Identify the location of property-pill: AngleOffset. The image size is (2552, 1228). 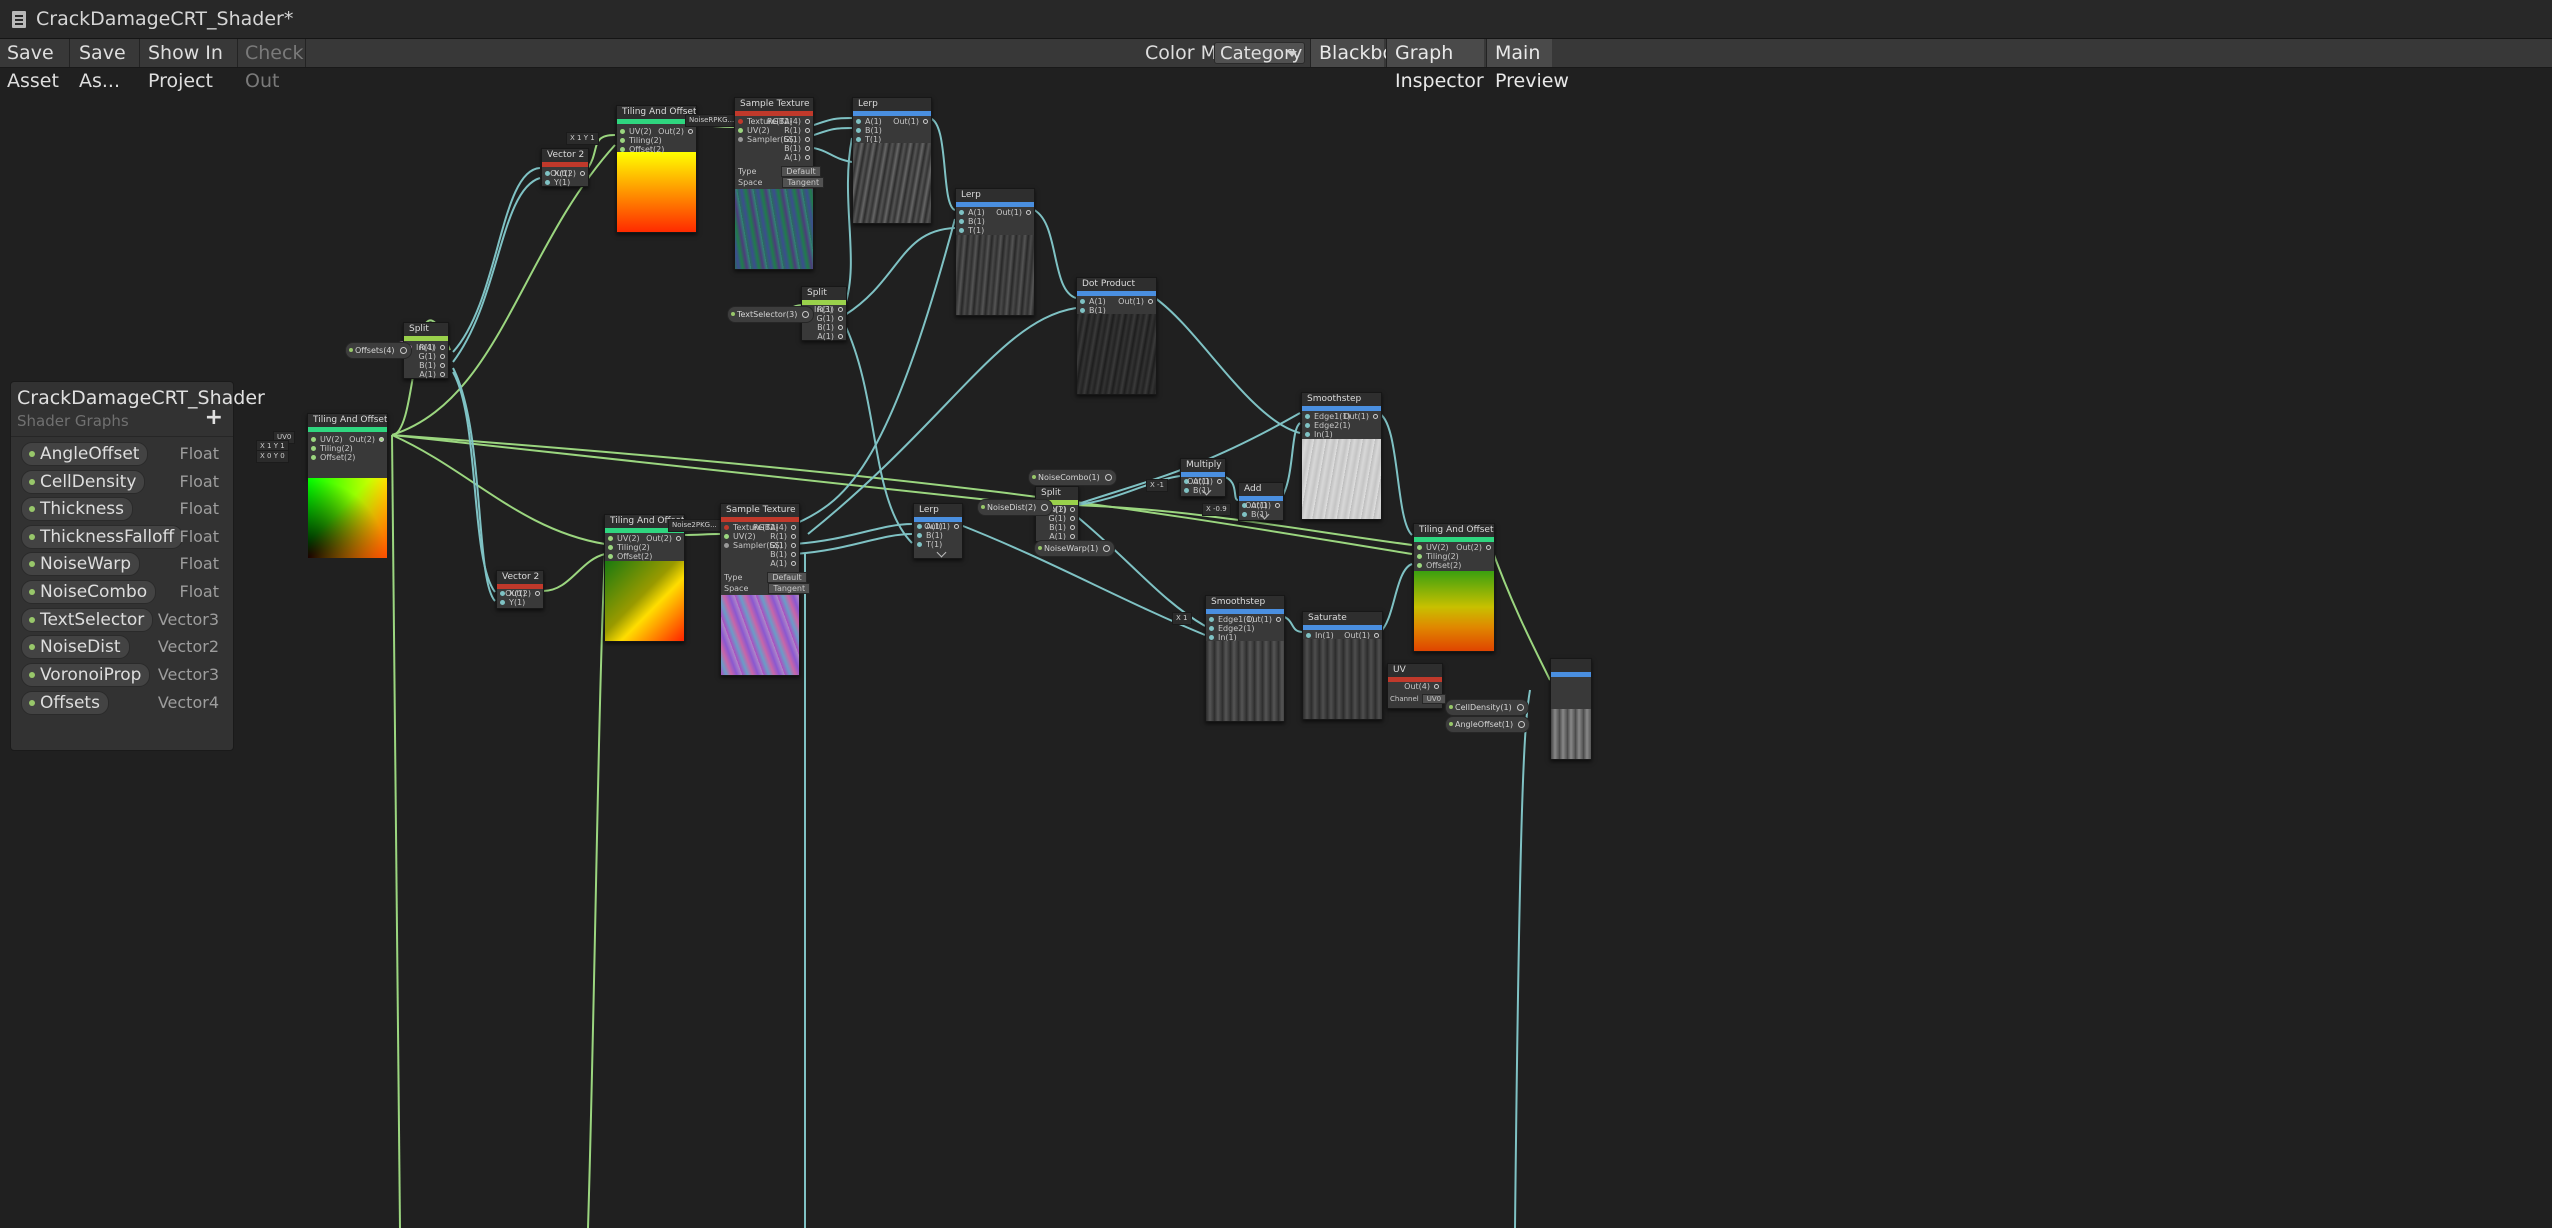
(85, 454).